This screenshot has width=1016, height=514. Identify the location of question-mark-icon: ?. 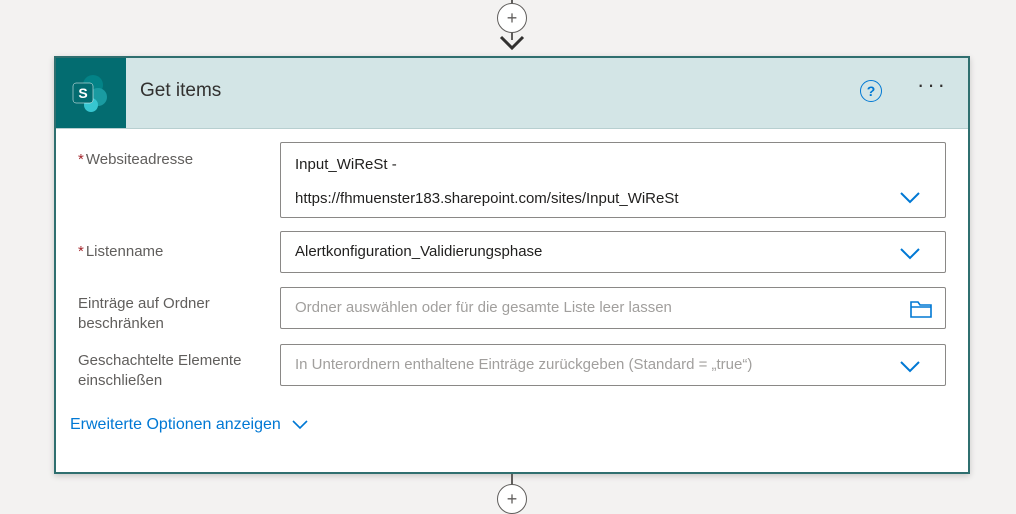
(871, 91).